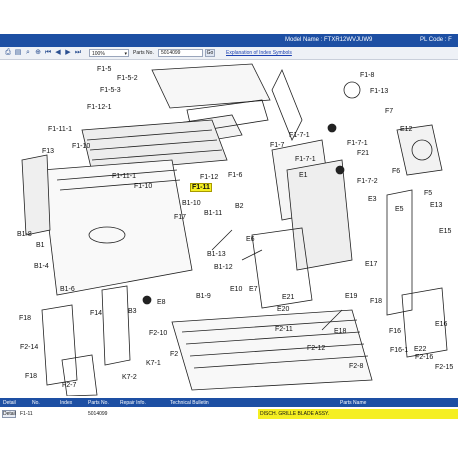 This screenshot has width=458, height=458. I want to click on part-label: B1, so click(40, 245).